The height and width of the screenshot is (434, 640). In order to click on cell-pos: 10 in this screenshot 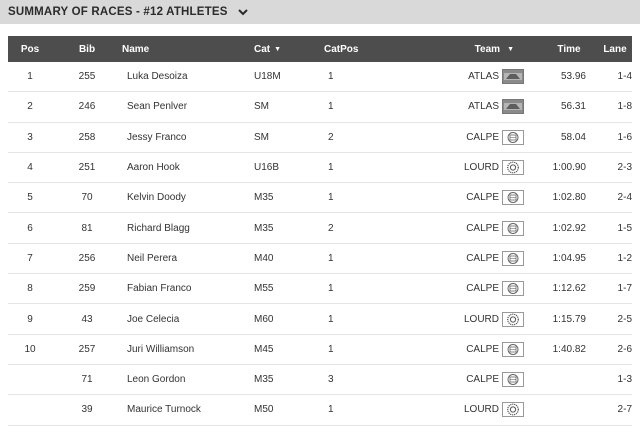, I will do `click(30, 349)`.